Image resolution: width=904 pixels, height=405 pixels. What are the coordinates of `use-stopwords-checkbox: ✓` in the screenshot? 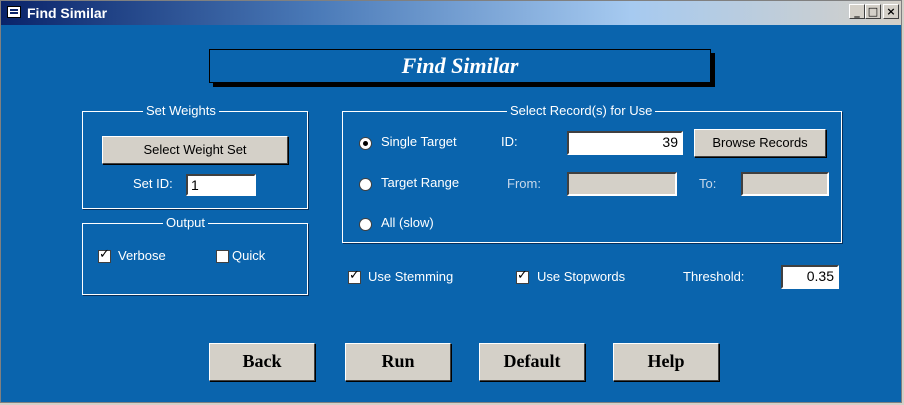 It's located at (522, 276).